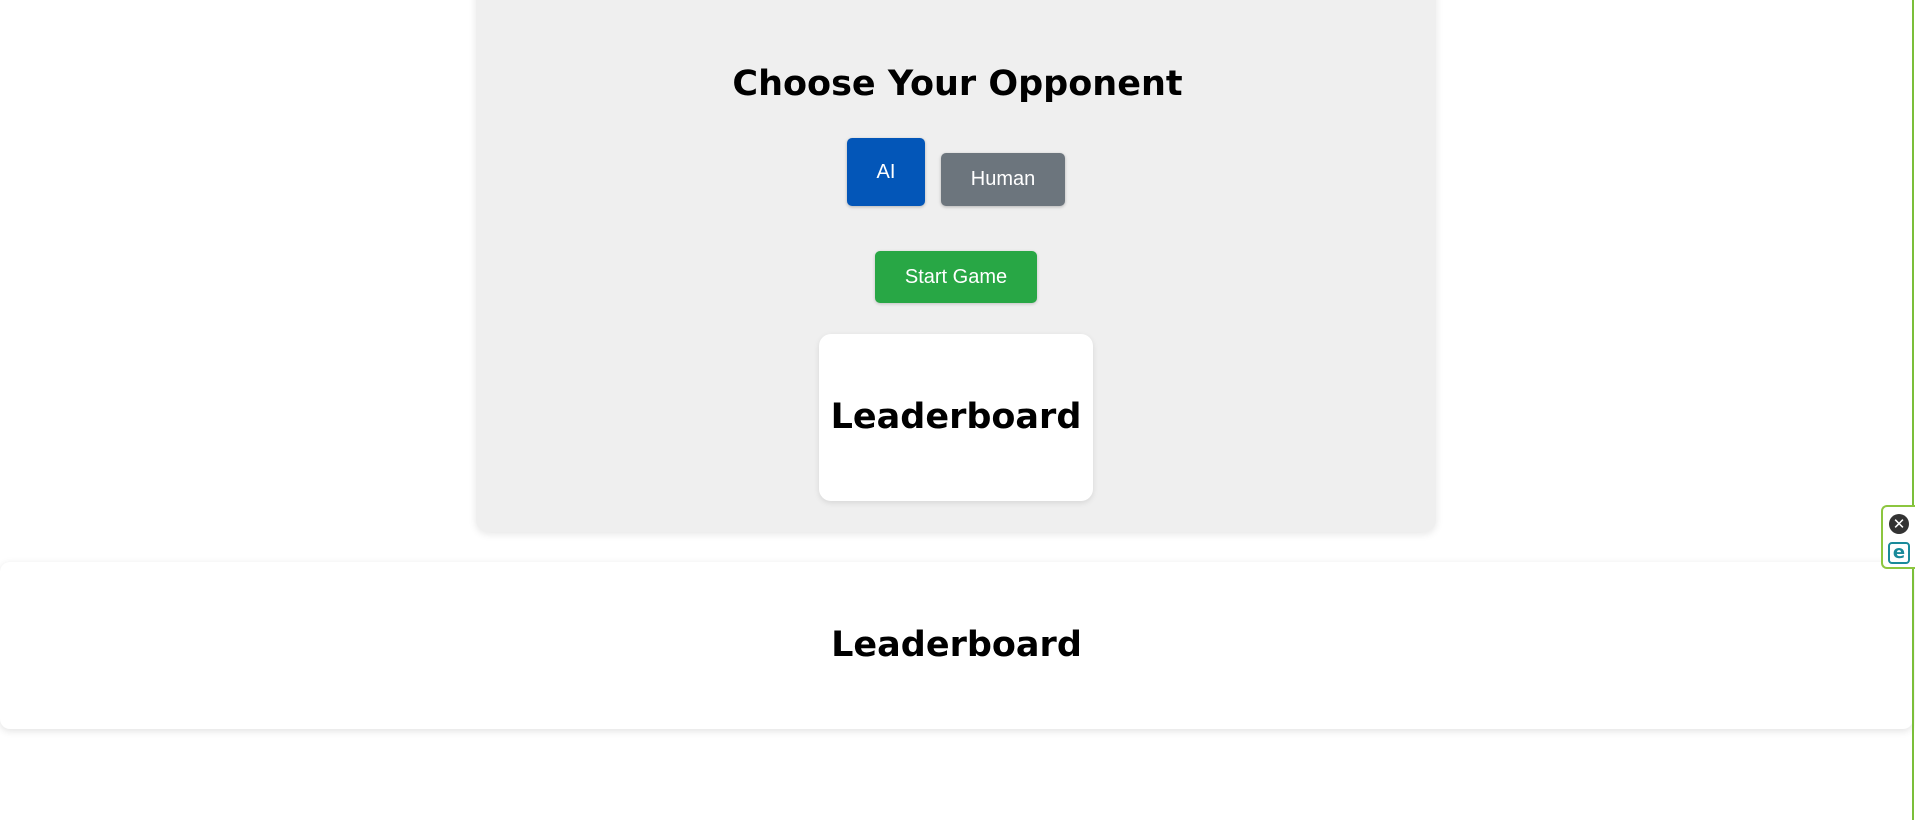 Image resolution: width=1915 pixels, height=820 pixels. What do you see at coordinates (886, 172) in the screenshot?
I see `ai-opponent-button: AI` at bounding box center [886, 172].